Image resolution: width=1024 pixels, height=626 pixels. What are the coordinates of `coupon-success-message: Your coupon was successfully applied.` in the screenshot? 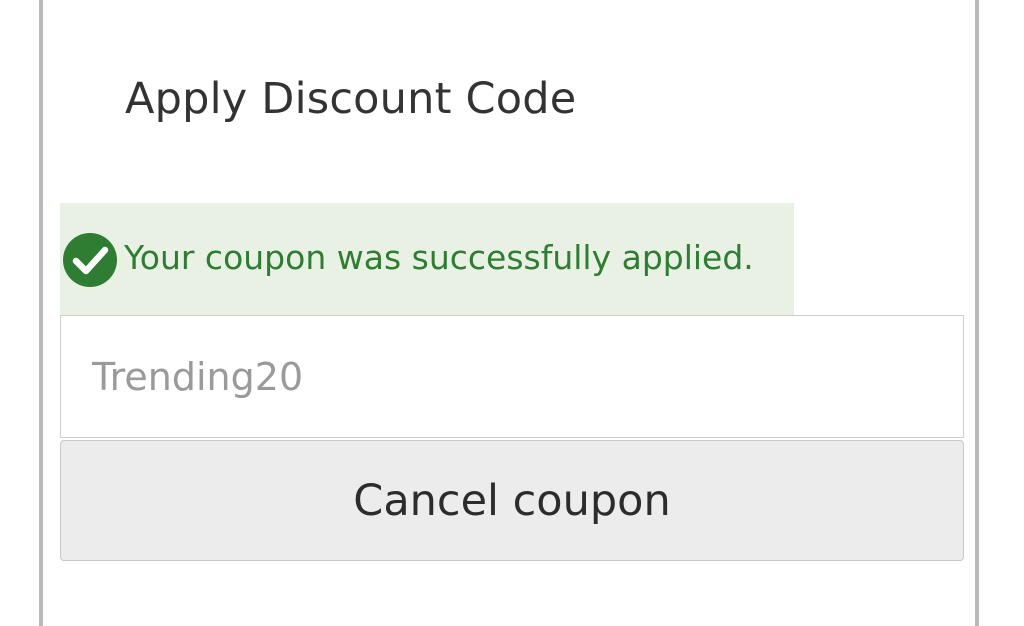 It's located at (427, 259).